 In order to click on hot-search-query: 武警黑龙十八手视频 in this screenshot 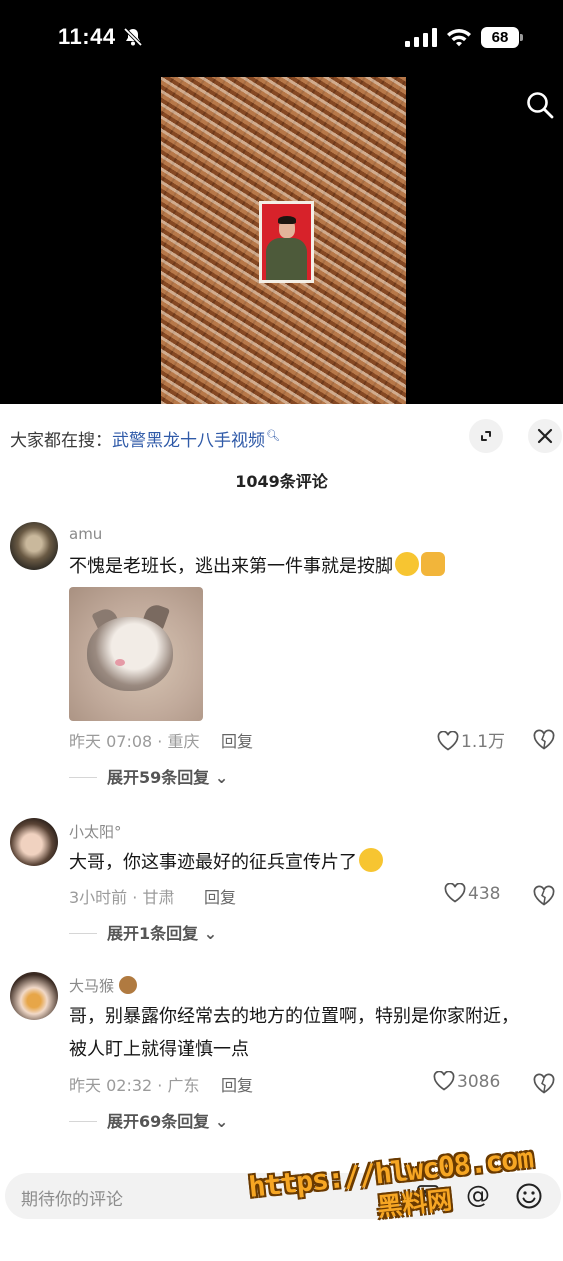, I will do `click(188, 441)`.